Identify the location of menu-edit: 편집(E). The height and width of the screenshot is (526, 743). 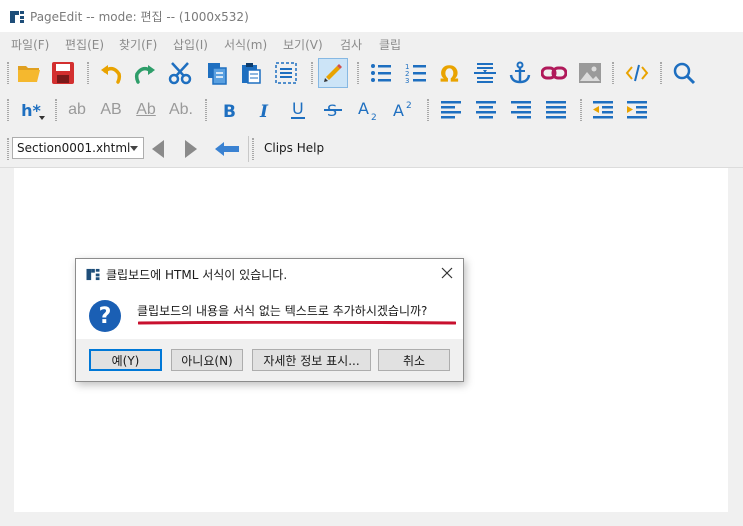
(84, 44).